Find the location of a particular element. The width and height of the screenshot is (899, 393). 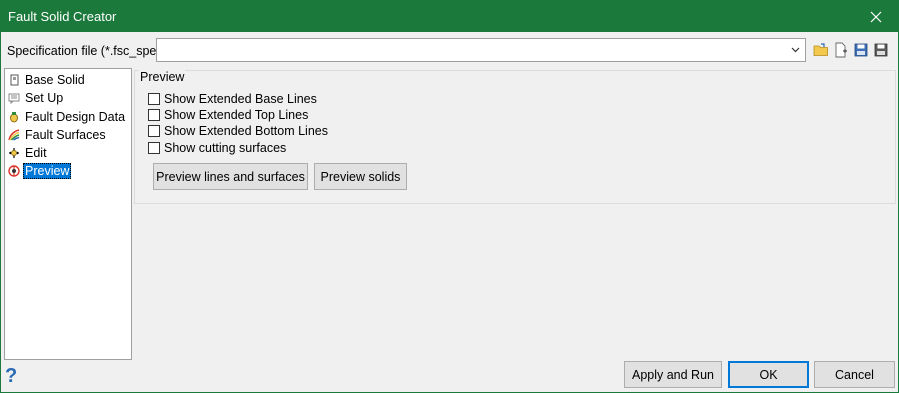

tree-item-edit: Edit is located at coordinates (28, 153).